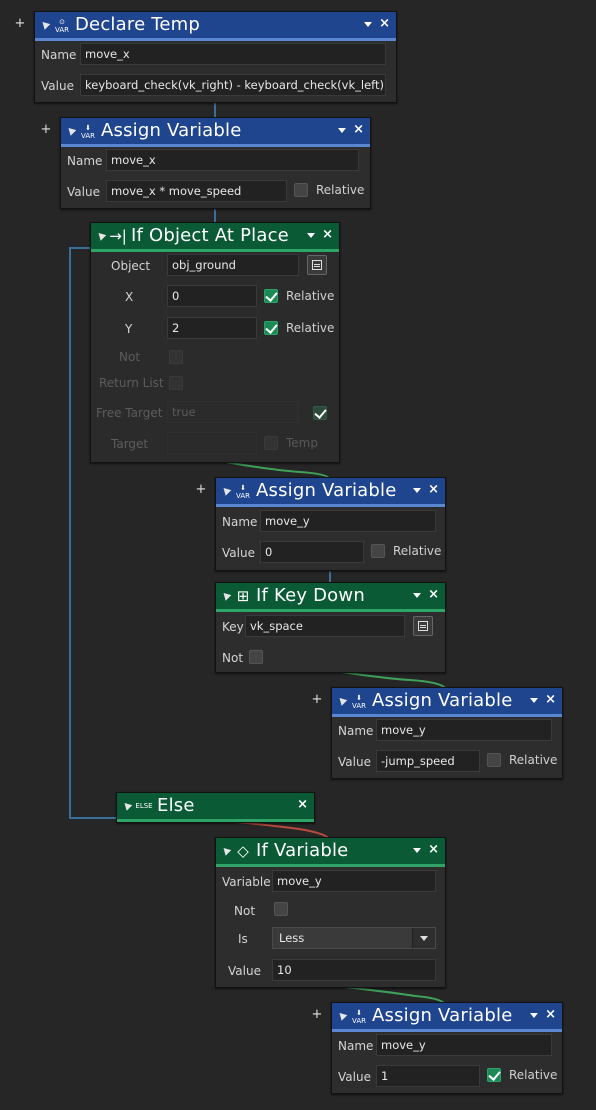 Image resolution: width=596 pixels, height=1110 pixels. What do you see at coordinates (423, 626) in the screenshot?
I see `key-picker-icon` at bounding box center [423, 626].